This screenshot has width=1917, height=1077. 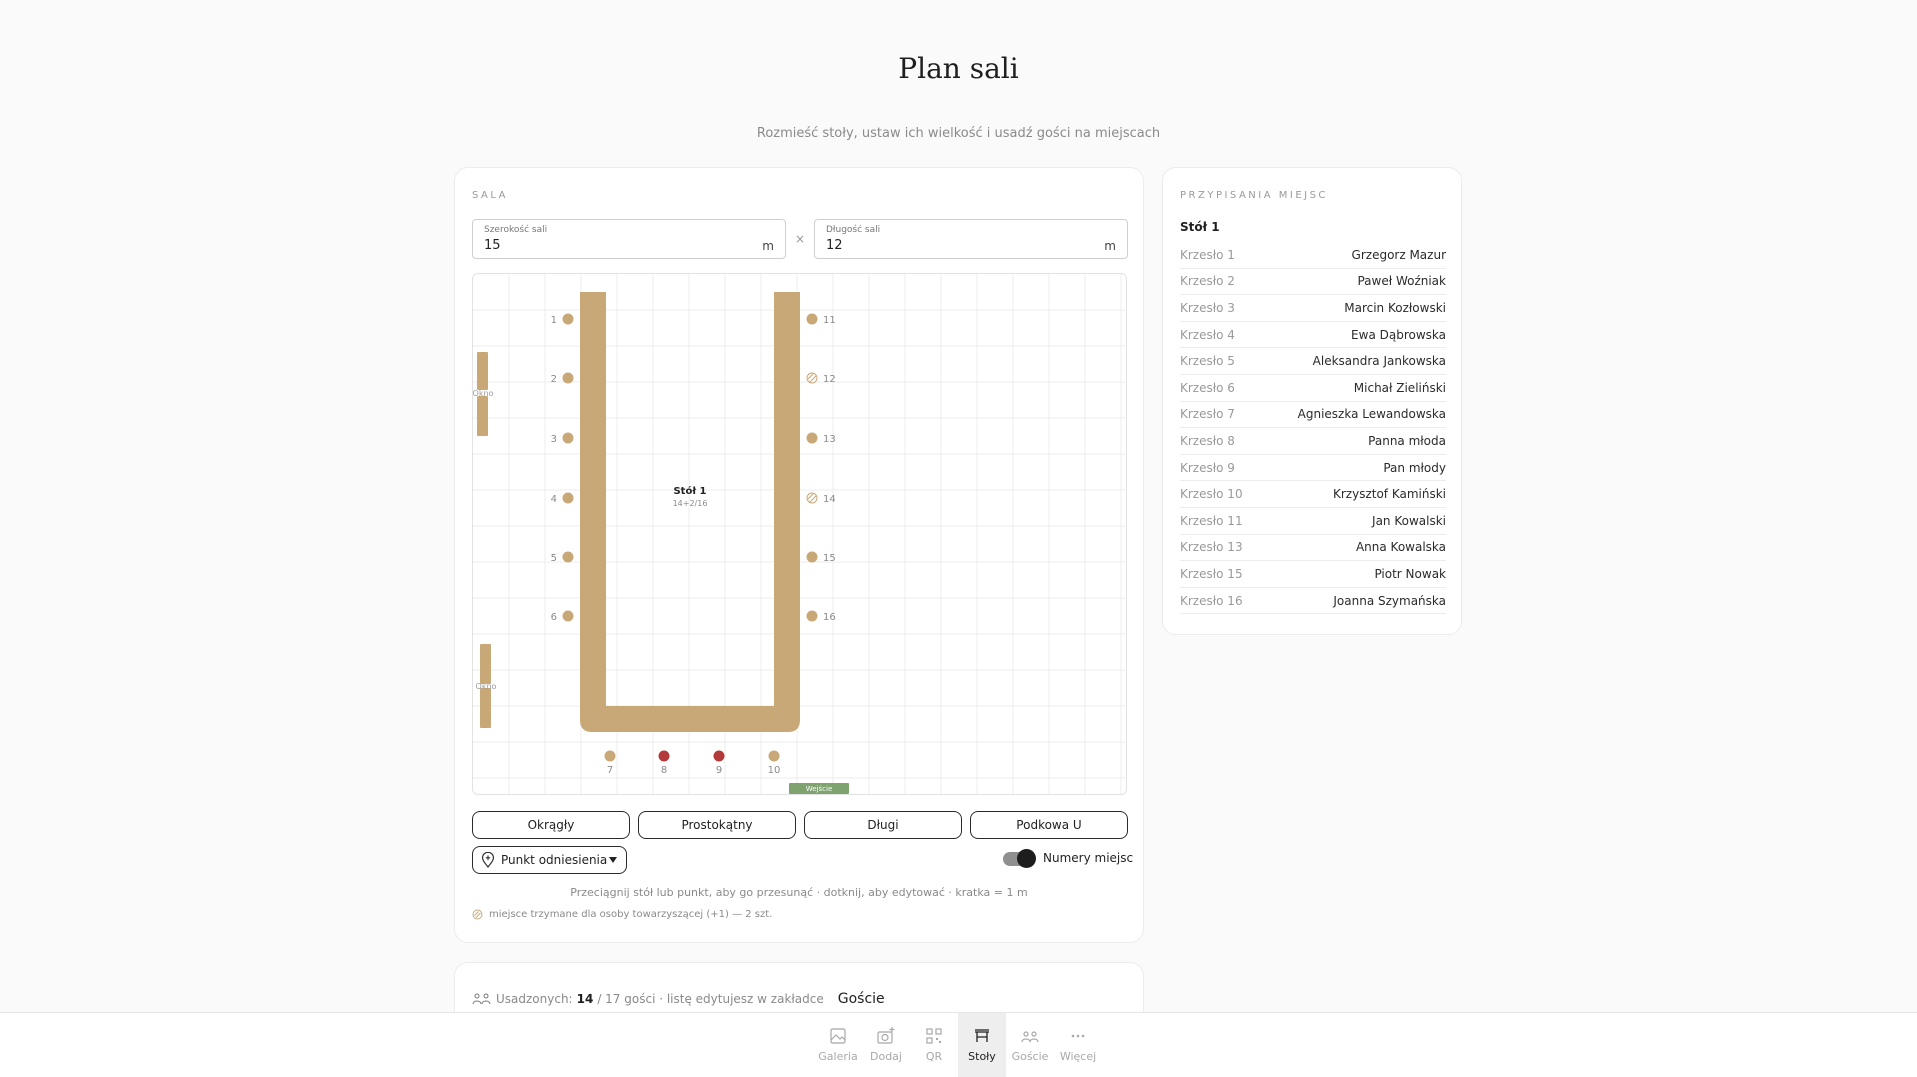 I want to click on shape-round-button: Okrągły, so click(x=551, y=825).